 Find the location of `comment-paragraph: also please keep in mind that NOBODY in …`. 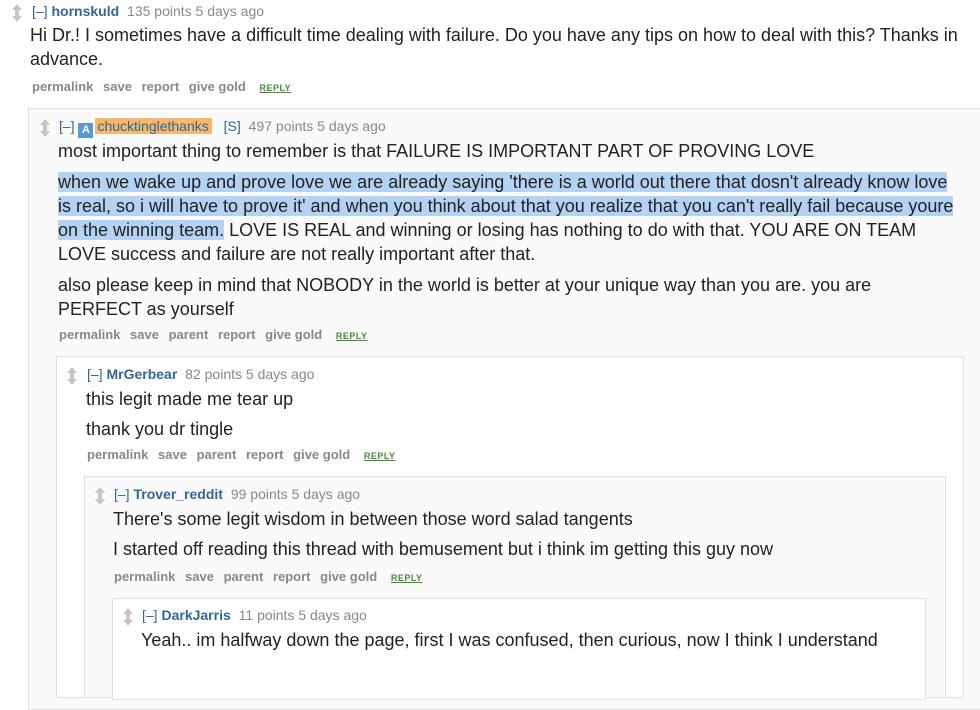

comment-paragraph: also please keep in mind that NOBODY in … is located at coordinates (465, 297).